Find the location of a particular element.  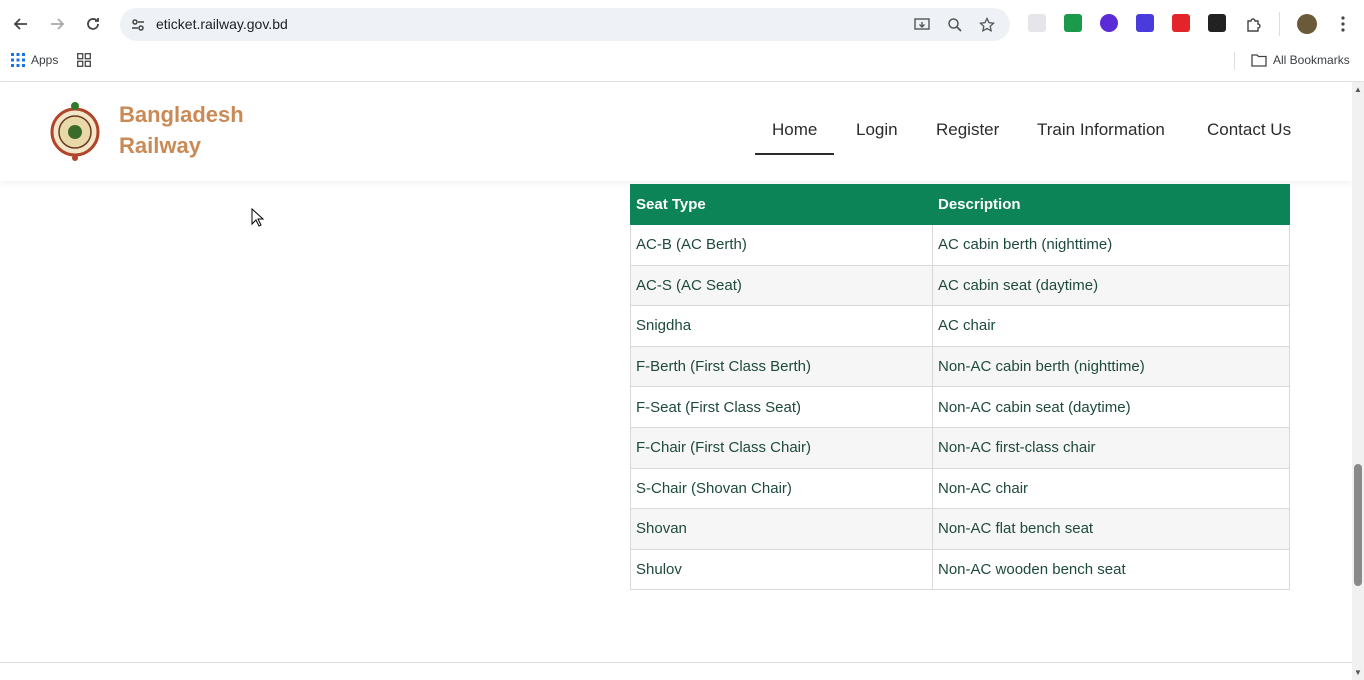

table-row: S-Chair (Shovan Chair) Non-AC chair is located at coordinates (960, 488).